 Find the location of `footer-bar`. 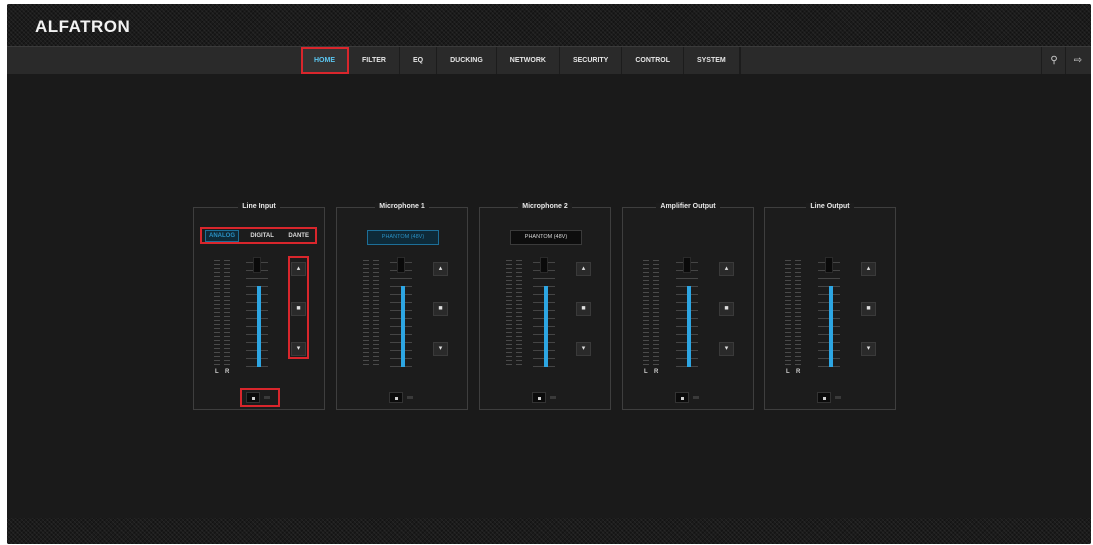

footer-bar is located at coordinates (549, 531).